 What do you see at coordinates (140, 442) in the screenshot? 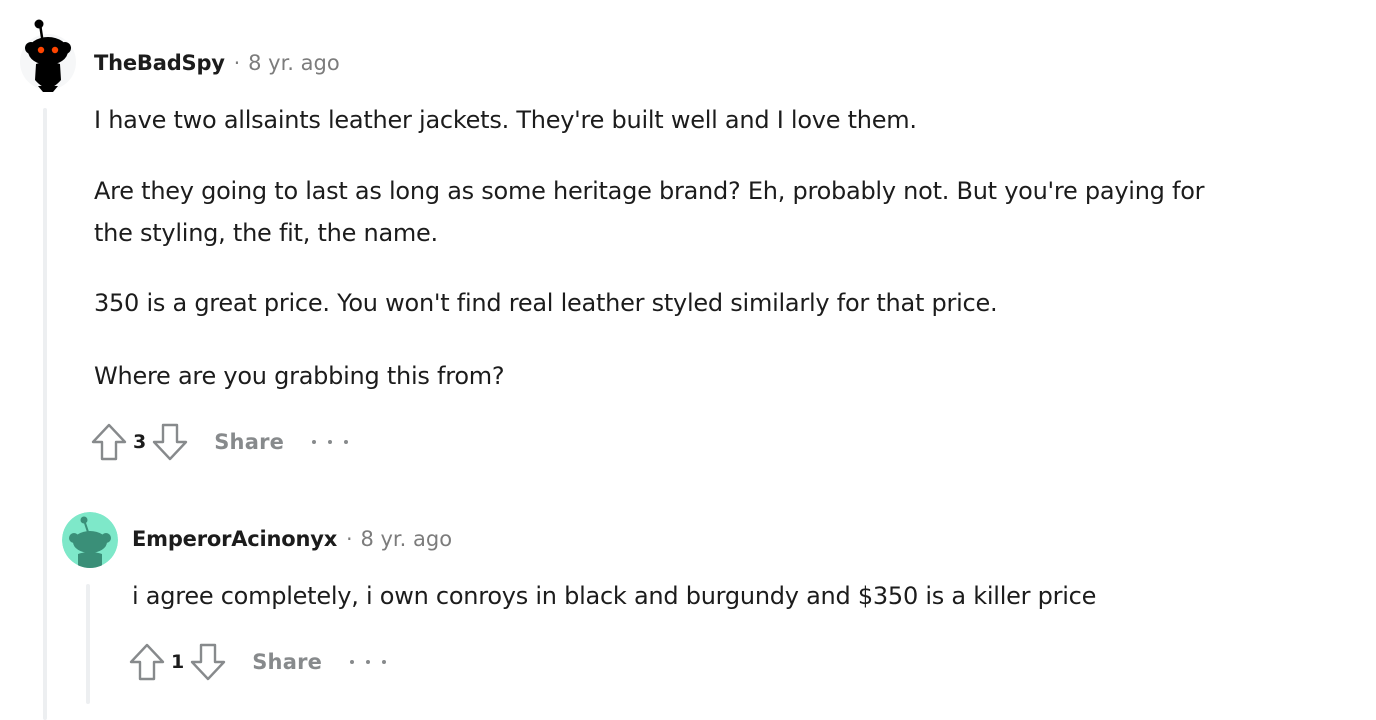
I see `vote-score: 3` at bounding box center [140, 442].